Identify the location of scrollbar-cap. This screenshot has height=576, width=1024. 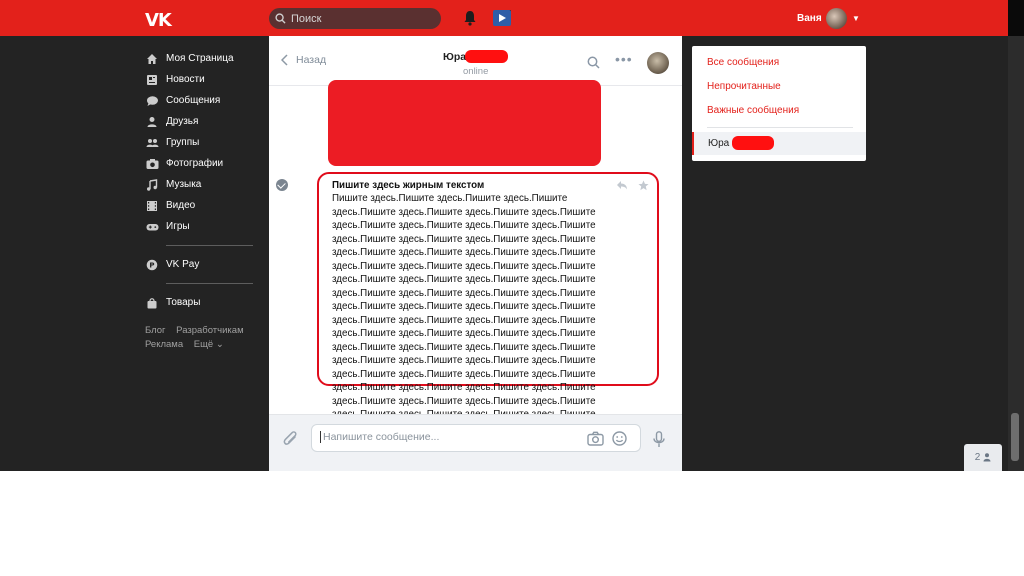
(1016, 18).